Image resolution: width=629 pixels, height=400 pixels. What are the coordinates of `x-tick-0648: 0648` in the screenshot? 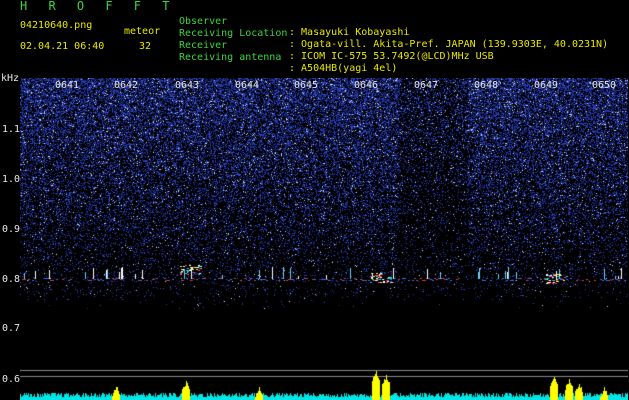 It's located at (486, 85).